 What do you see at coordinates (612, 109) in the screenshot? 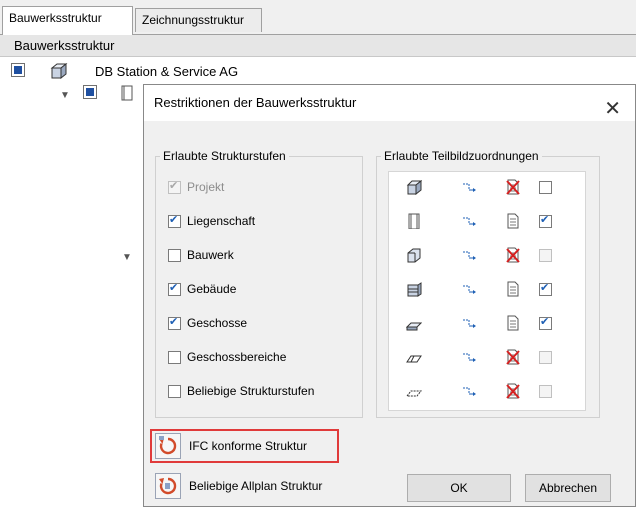
I see `close-icon: ✕` at bounding box center [612, 109].